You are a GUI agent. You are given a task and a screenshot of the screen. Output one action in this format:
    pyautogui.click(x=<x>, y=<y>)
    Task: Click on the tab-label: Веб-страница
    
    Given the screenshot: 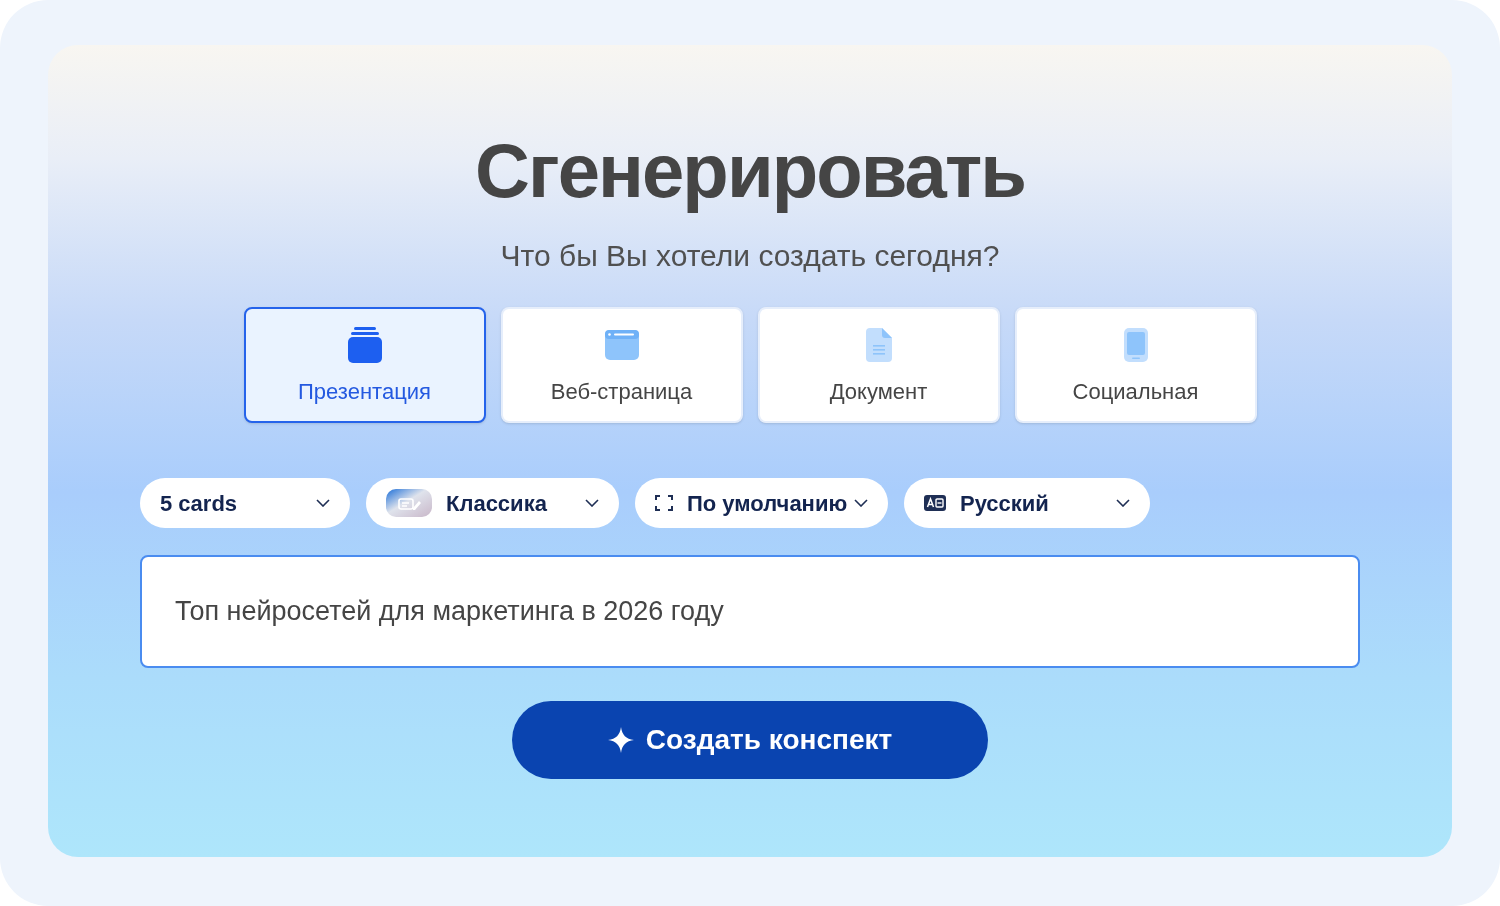 What is the action you would take?
    pyautogui.click(x=621, y=392)
    